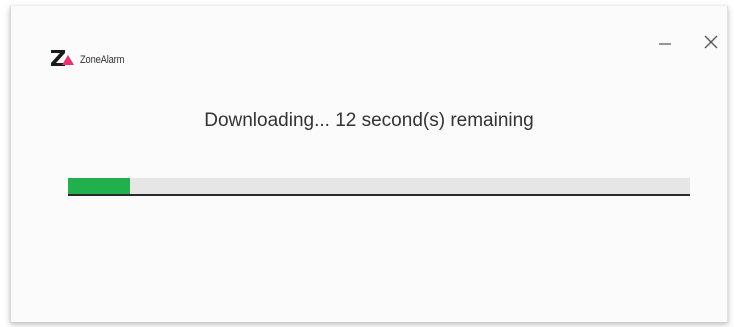 This screenshot has width=734, height=327. Describe the element at coordinates (102, 59) in the screenshot. I see `app-name-label: ZoneAlarm` at that location.